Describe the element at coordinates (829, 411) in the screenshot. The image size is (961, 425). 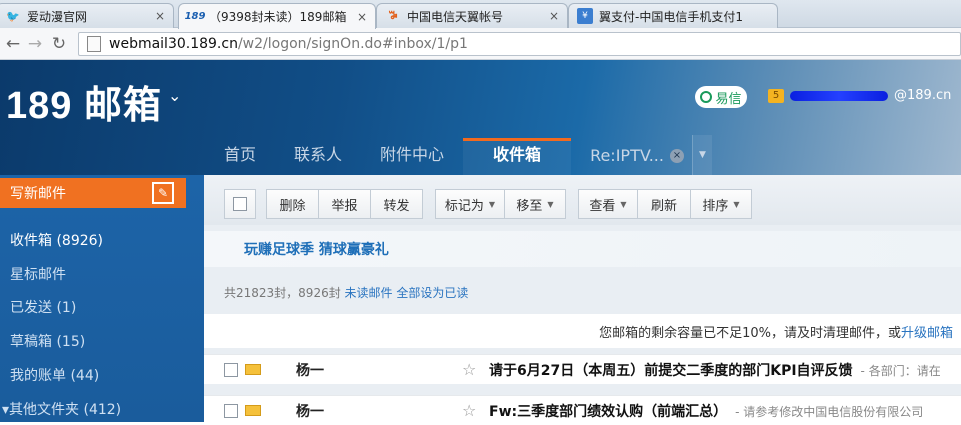
I see `mail-preview: - 请参考修改中国电信股份有限公司` at that location.